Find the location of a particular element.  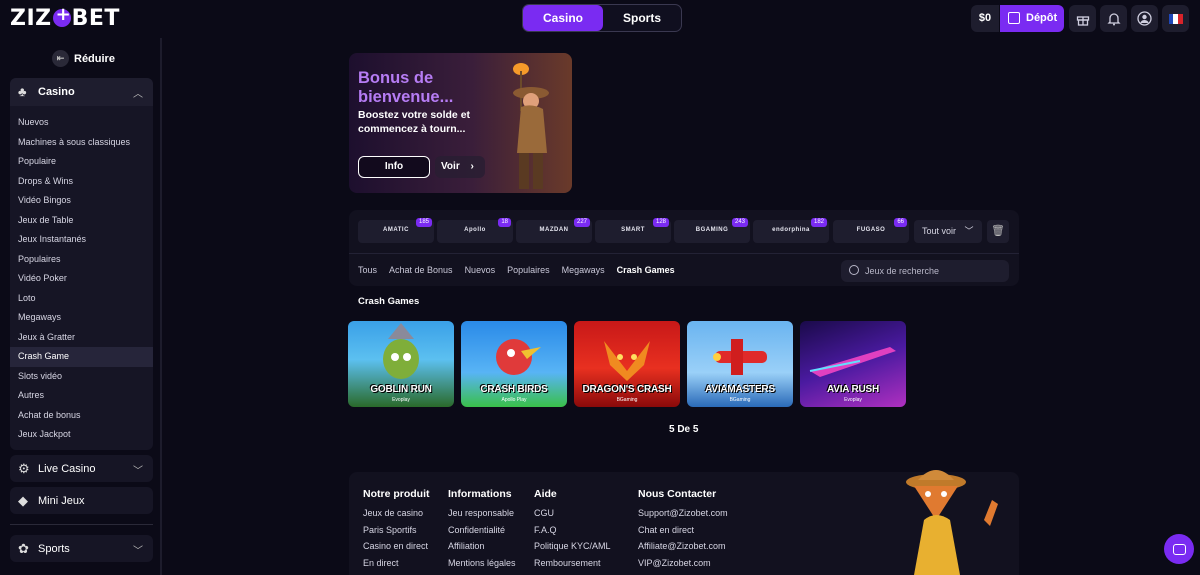

provider-name: SMART is located at coordinates (633, 230).